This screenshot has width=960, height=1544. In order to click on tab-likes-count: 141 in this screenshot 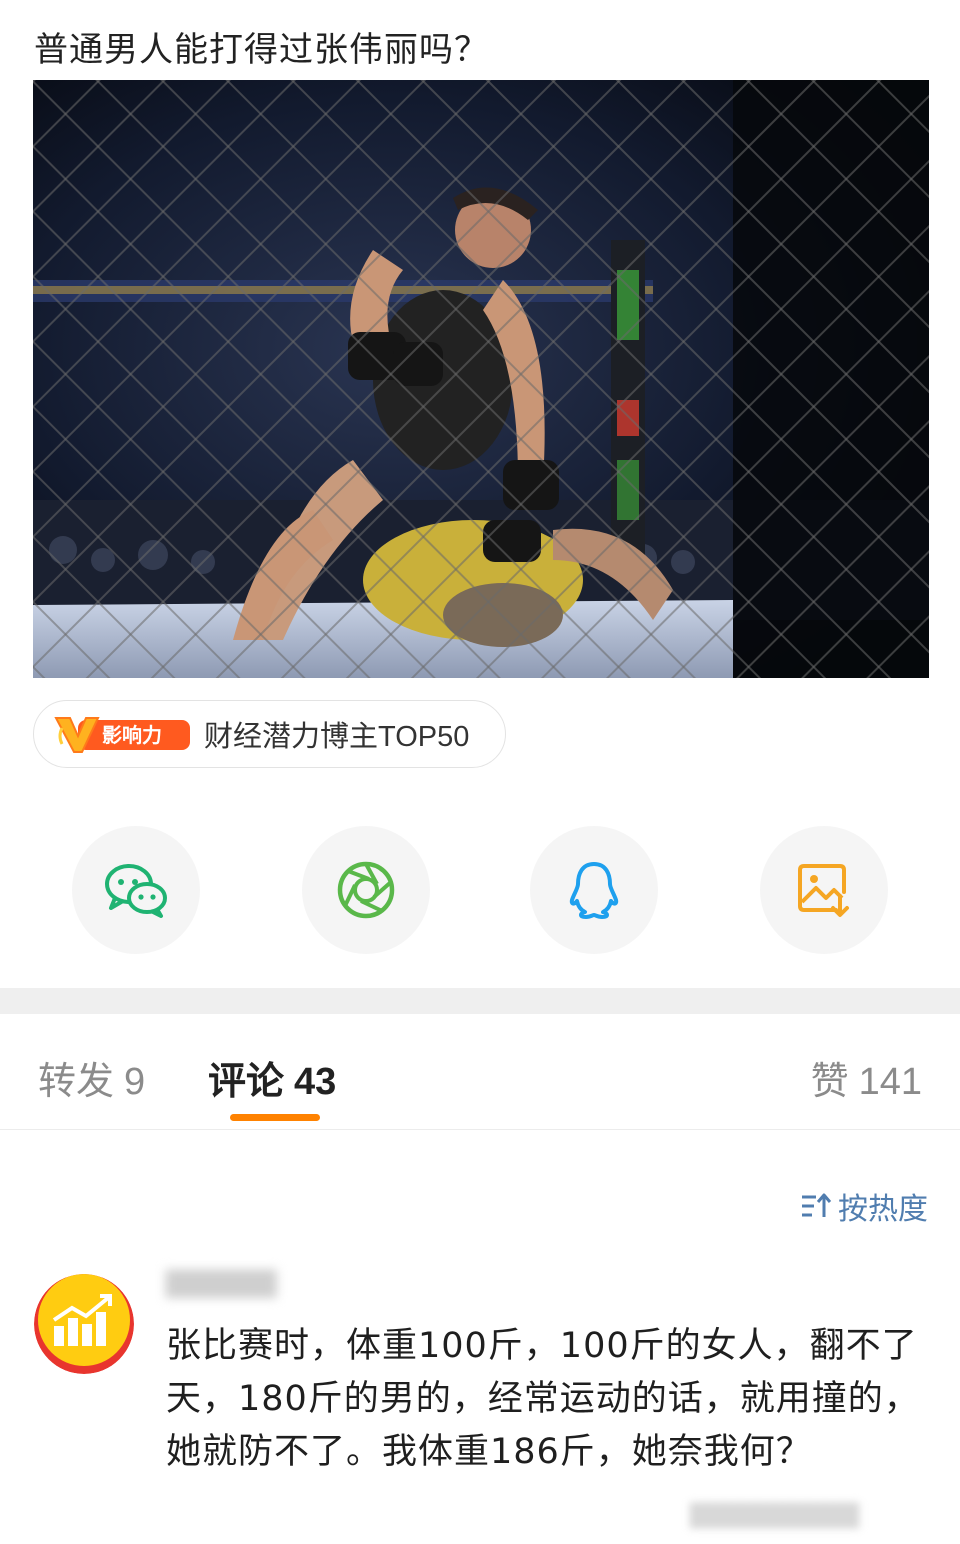, I will do `click(890, 1082)`.